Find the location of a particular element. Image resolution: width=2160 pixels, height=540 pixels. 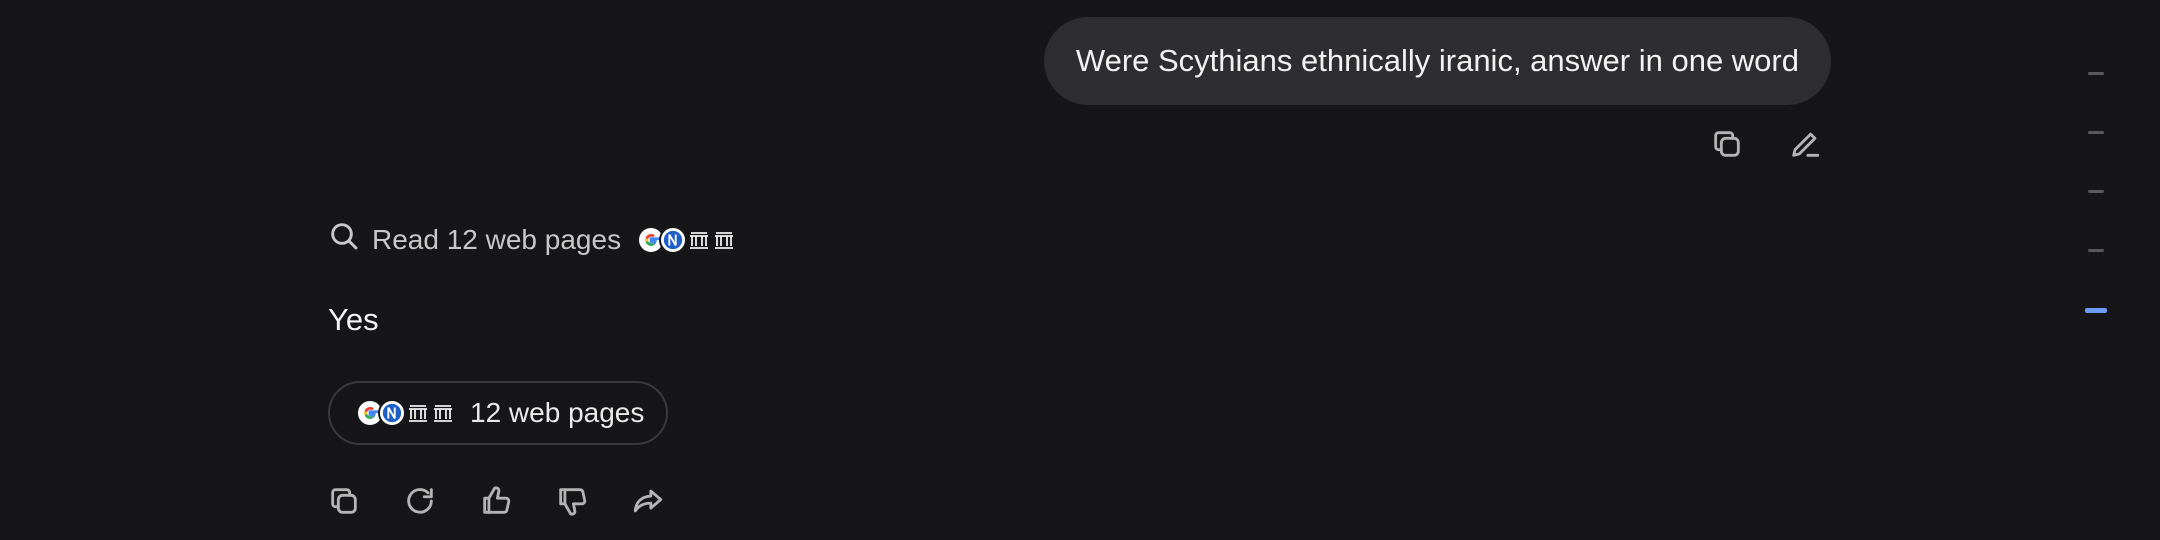

copy-message-button is located at coordinates (1727, 144).